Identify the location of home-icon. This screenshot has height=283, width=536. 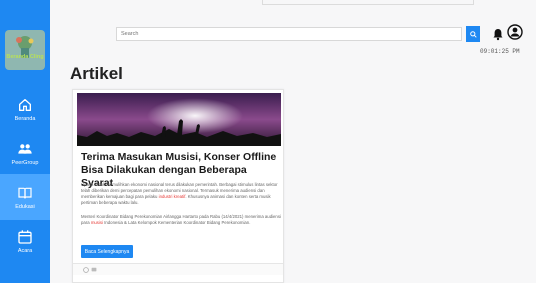
(25, 104).